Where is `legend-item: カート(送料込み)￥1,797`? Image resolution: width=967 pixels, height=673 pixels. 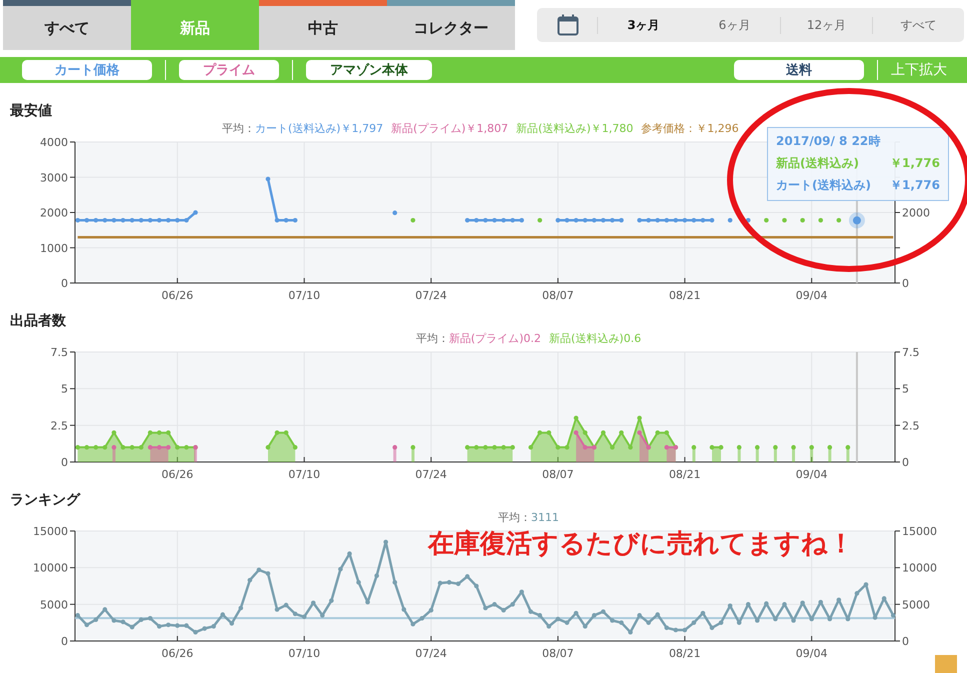 legend-item: カート(送料込み)￥1,797 is located at coordinates (319, 129).